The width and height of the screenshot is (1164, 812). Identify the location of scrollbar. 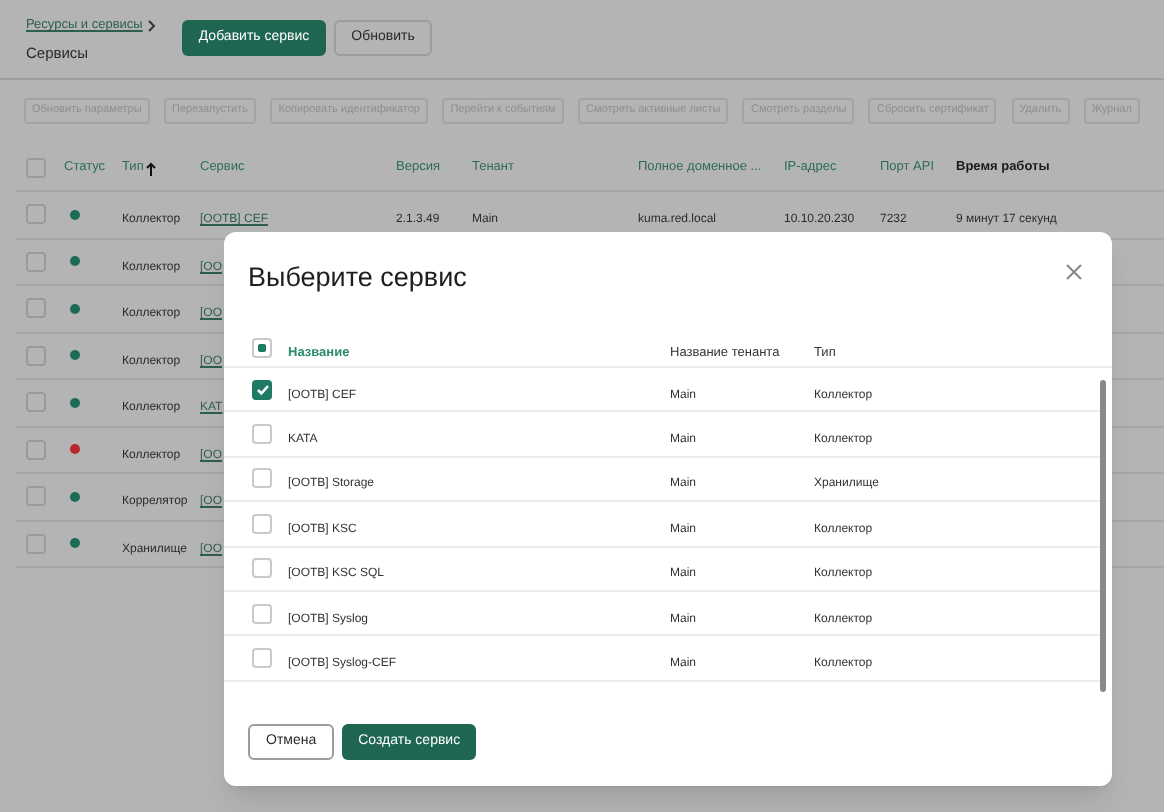
(1103, 536).